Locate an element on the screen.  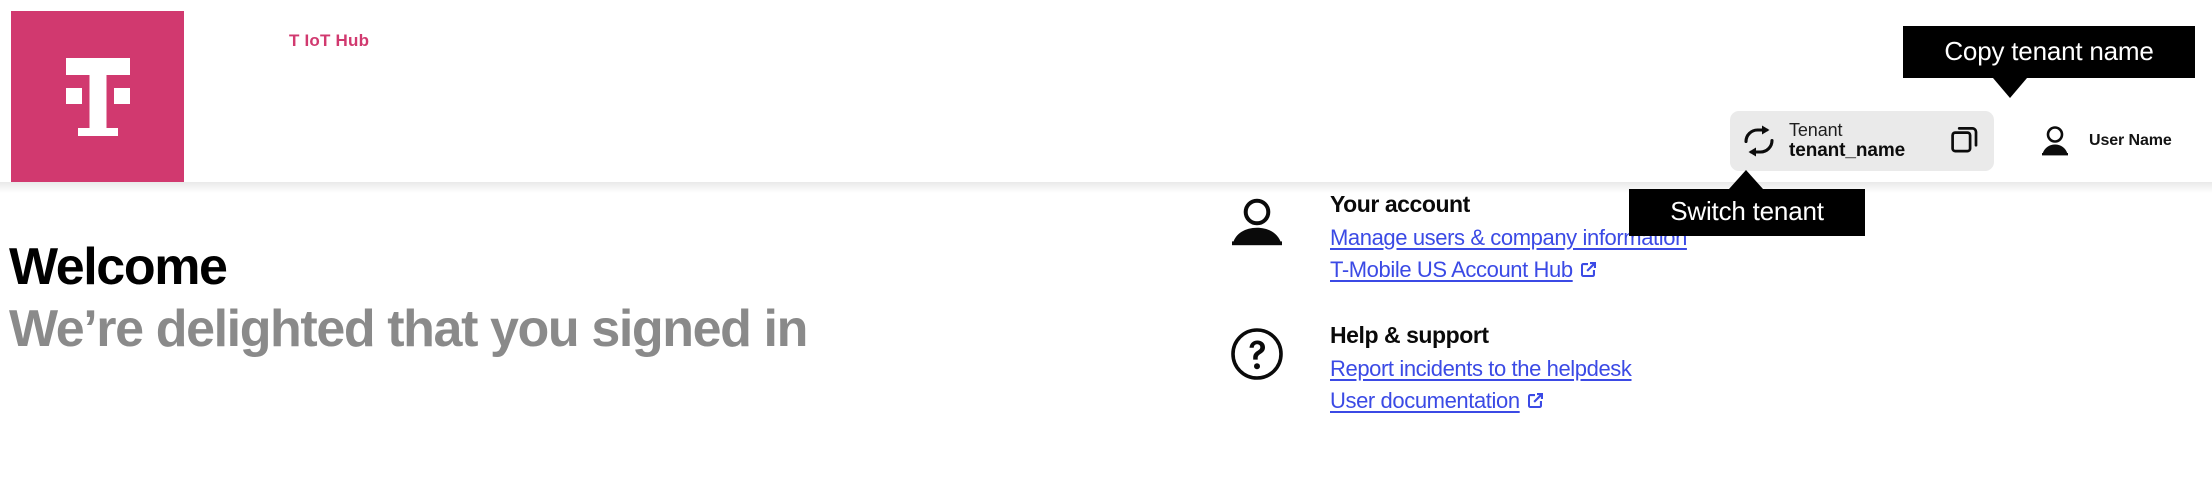
link-label: Report incidents to the helpdesk is located at coordinates (1481, 369).